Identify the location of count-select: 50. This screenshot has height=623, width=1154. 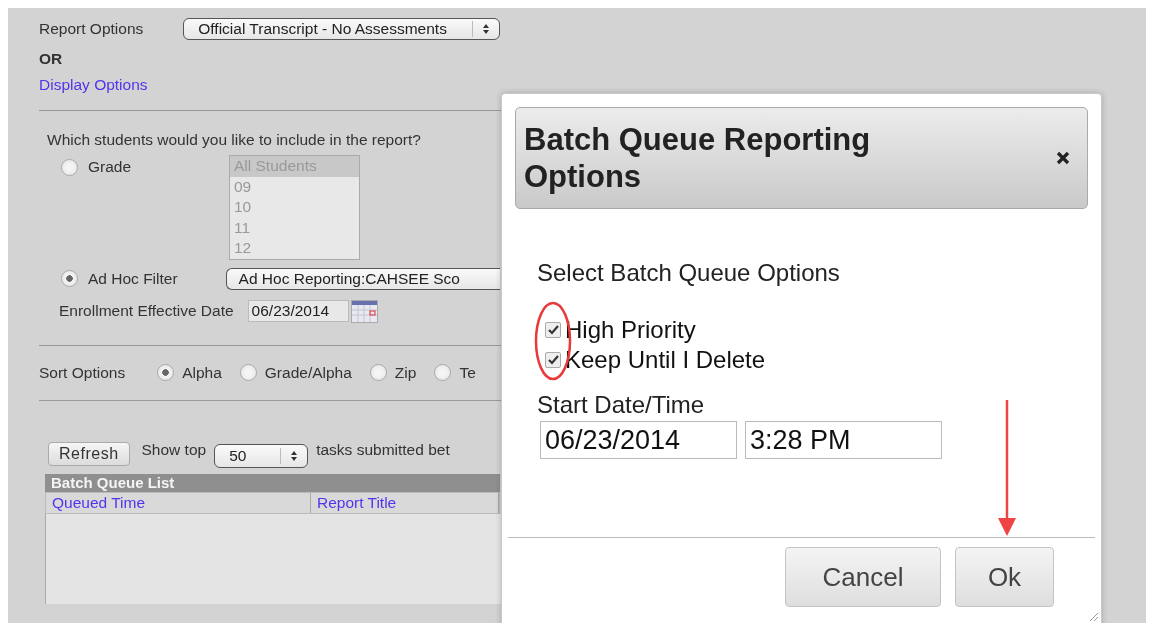
(261, 455).